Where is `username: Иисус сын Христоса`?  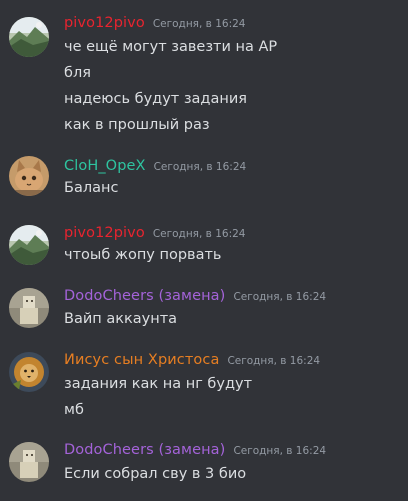 username: Иисус сын Христоса is located at coordinates (141, 360).